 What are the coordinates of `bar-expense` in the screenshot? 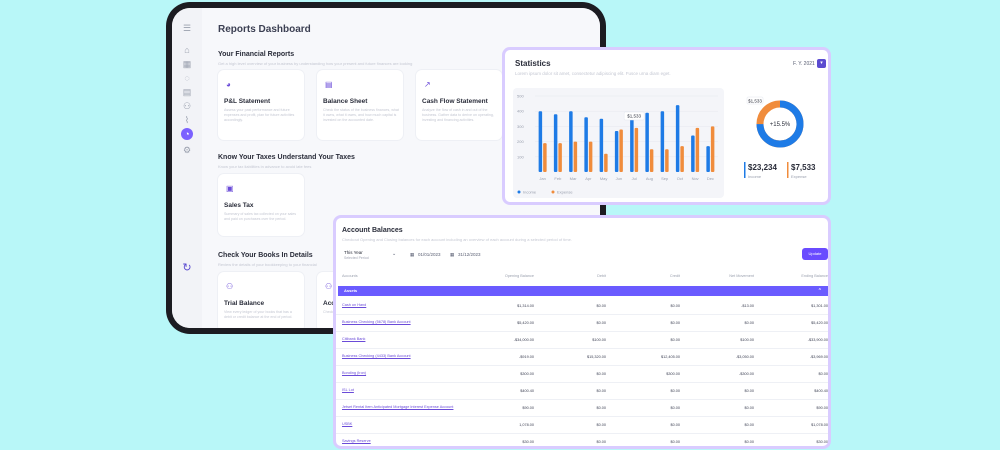 It's located at (697, 149).